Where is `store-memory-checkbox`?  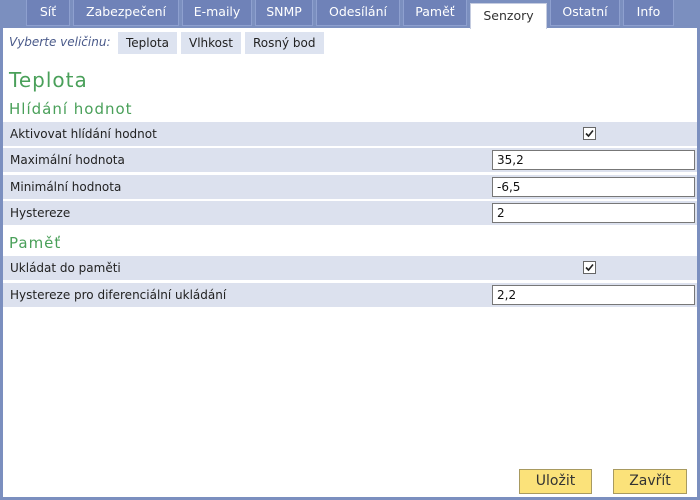 store-memory-checkbox is located at coordinates (589, 267).